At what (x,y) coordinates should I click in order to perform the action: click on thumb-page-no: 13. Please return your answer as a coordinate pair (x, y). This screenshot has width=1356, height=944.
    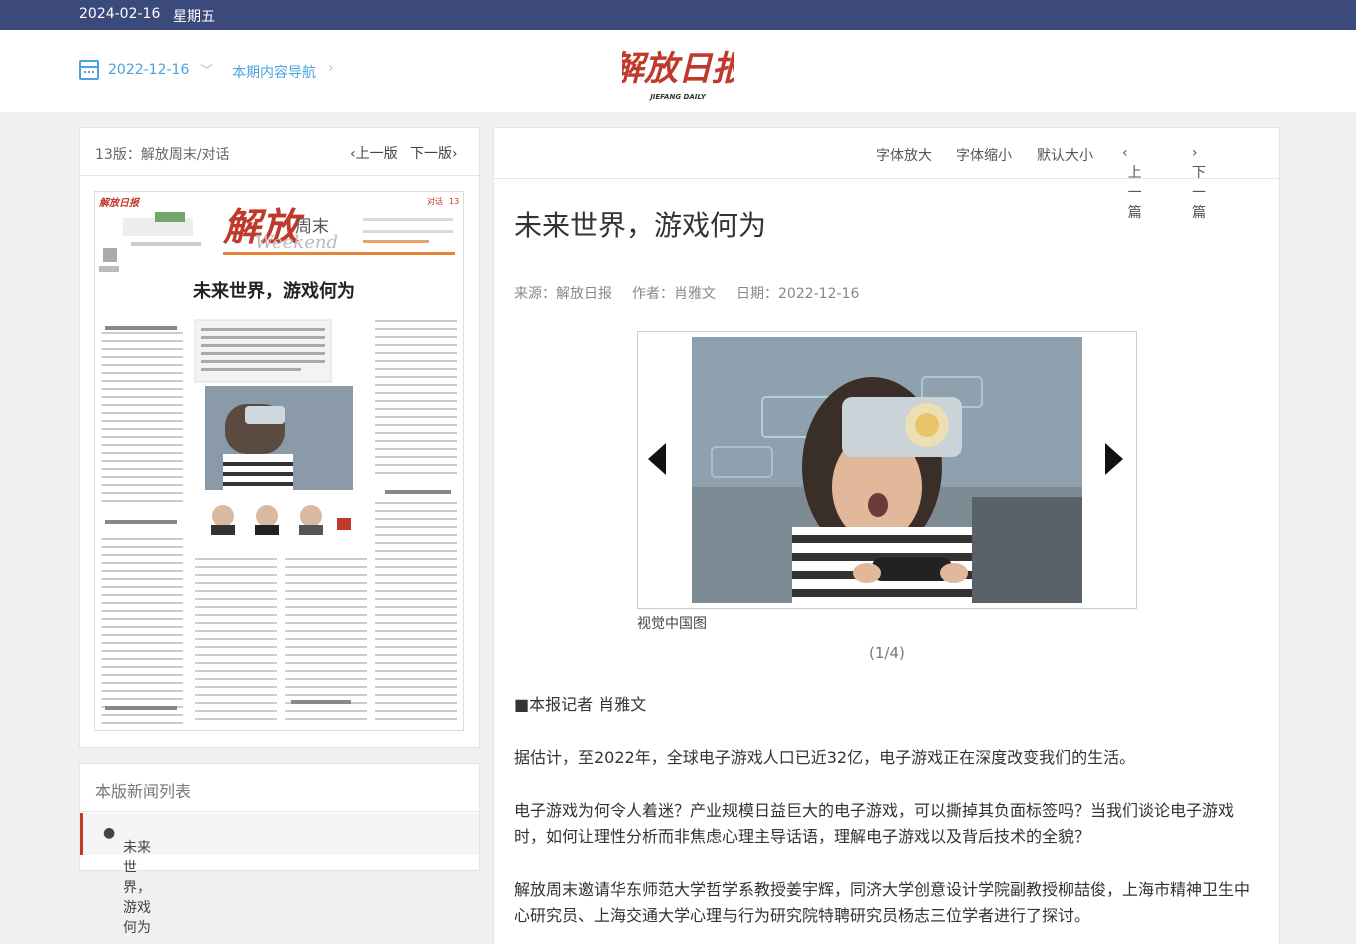
    Looking at the image, I should click on (454, 201).